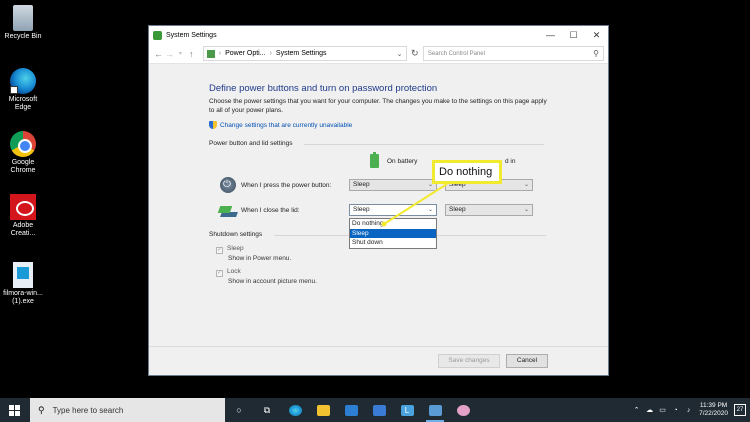  What do you see at coordinates (407, 410) in the screenshot?
I see `lifewire-app-icon: L` at bounding box center [407, 410].